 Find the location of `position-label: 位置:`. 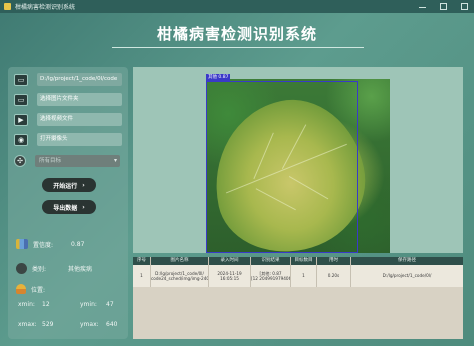

position-label: 位置: is located at coordinates (38, 290).